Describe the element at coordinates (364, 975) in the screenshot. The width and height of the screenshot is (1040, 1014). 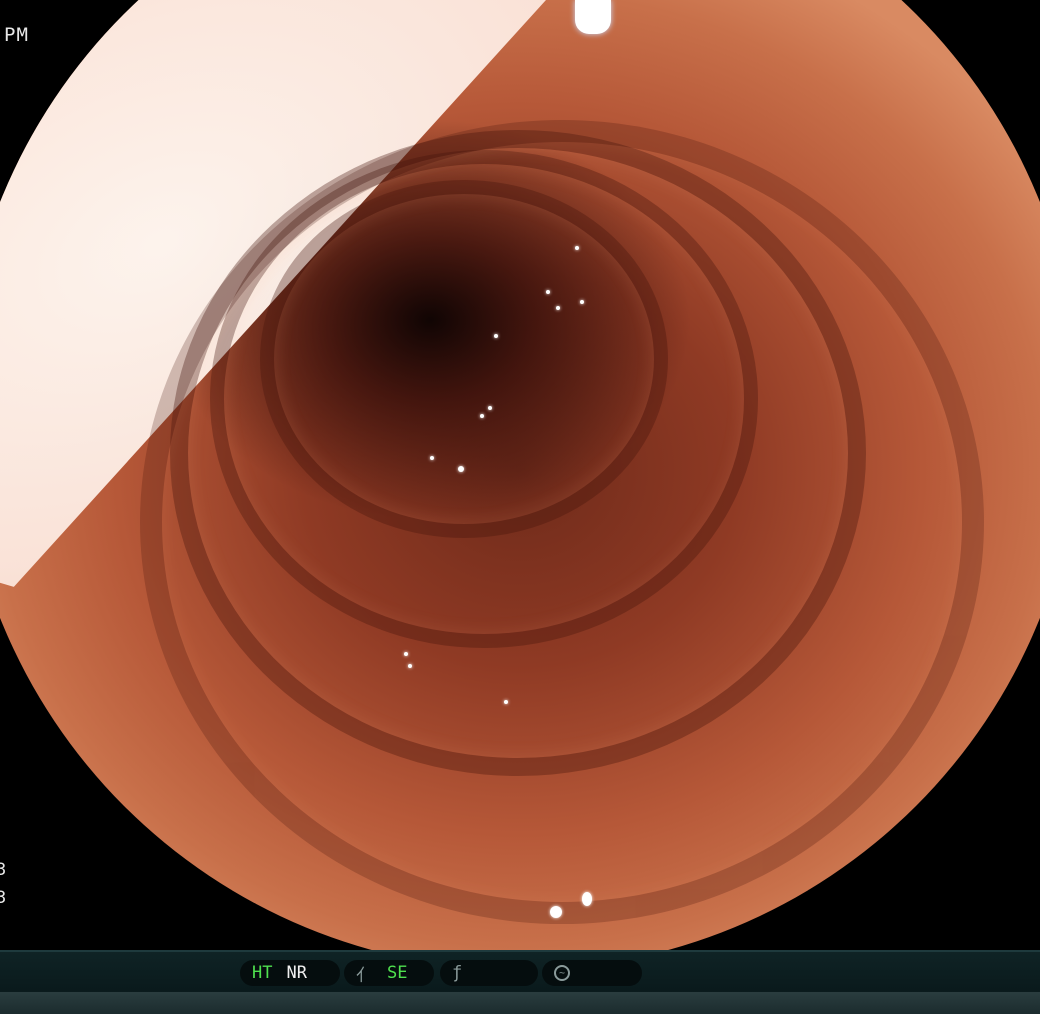
I see `structure-enhance-icon: ⺅` at that location.